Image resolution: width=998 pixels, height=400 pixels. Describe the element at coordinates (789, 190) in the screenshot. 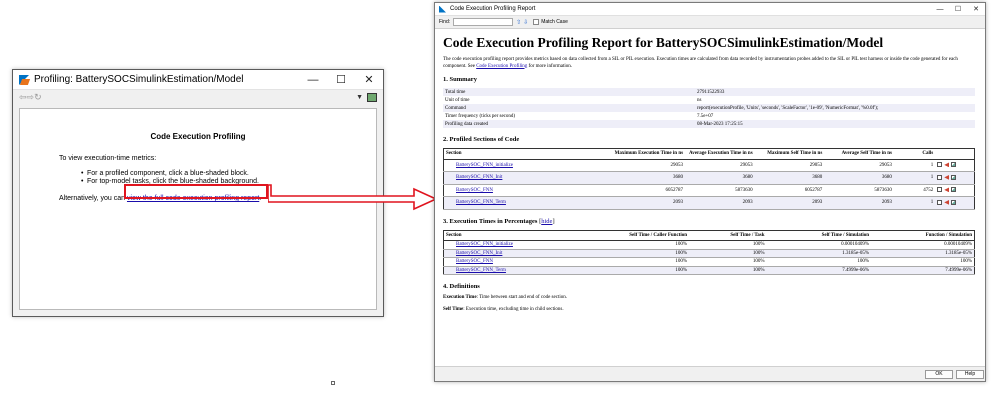

I see `cell: 6052787` at that location.